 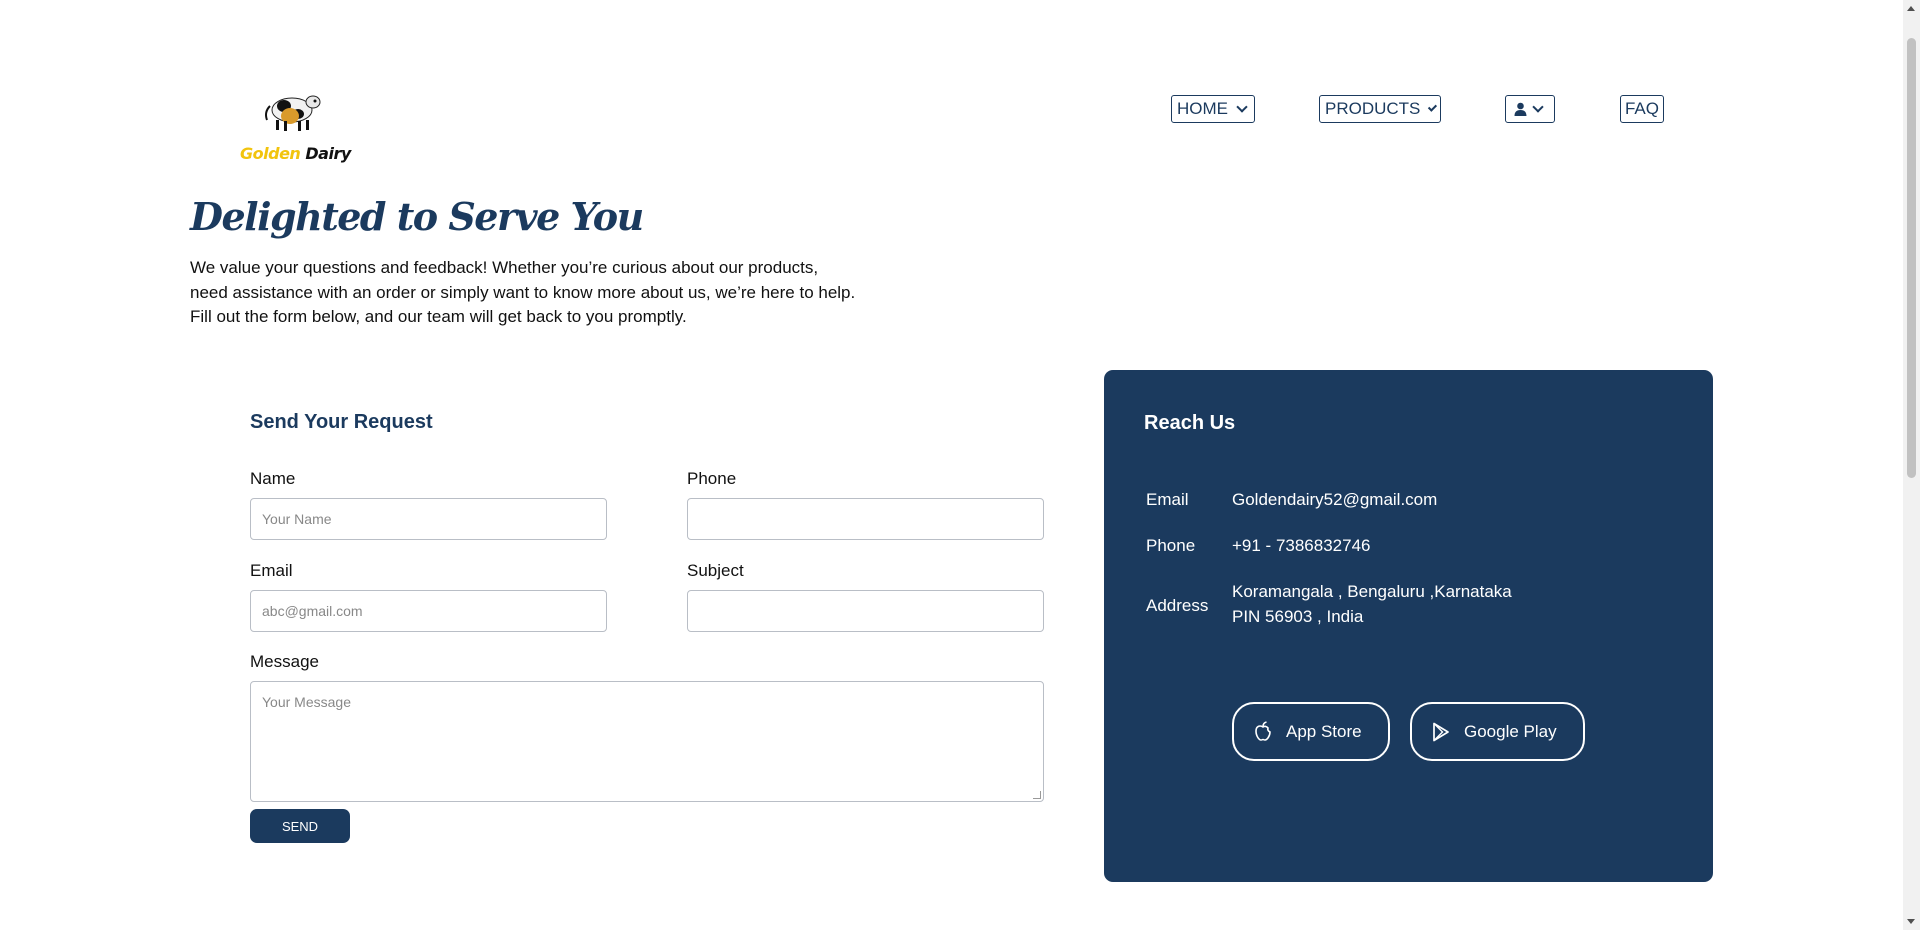 What do you see at coordinates (1301, 546) in the screenshot?
I see `contact-phone-value: +91 - 7386832746` at bounding box center [1301, 546].